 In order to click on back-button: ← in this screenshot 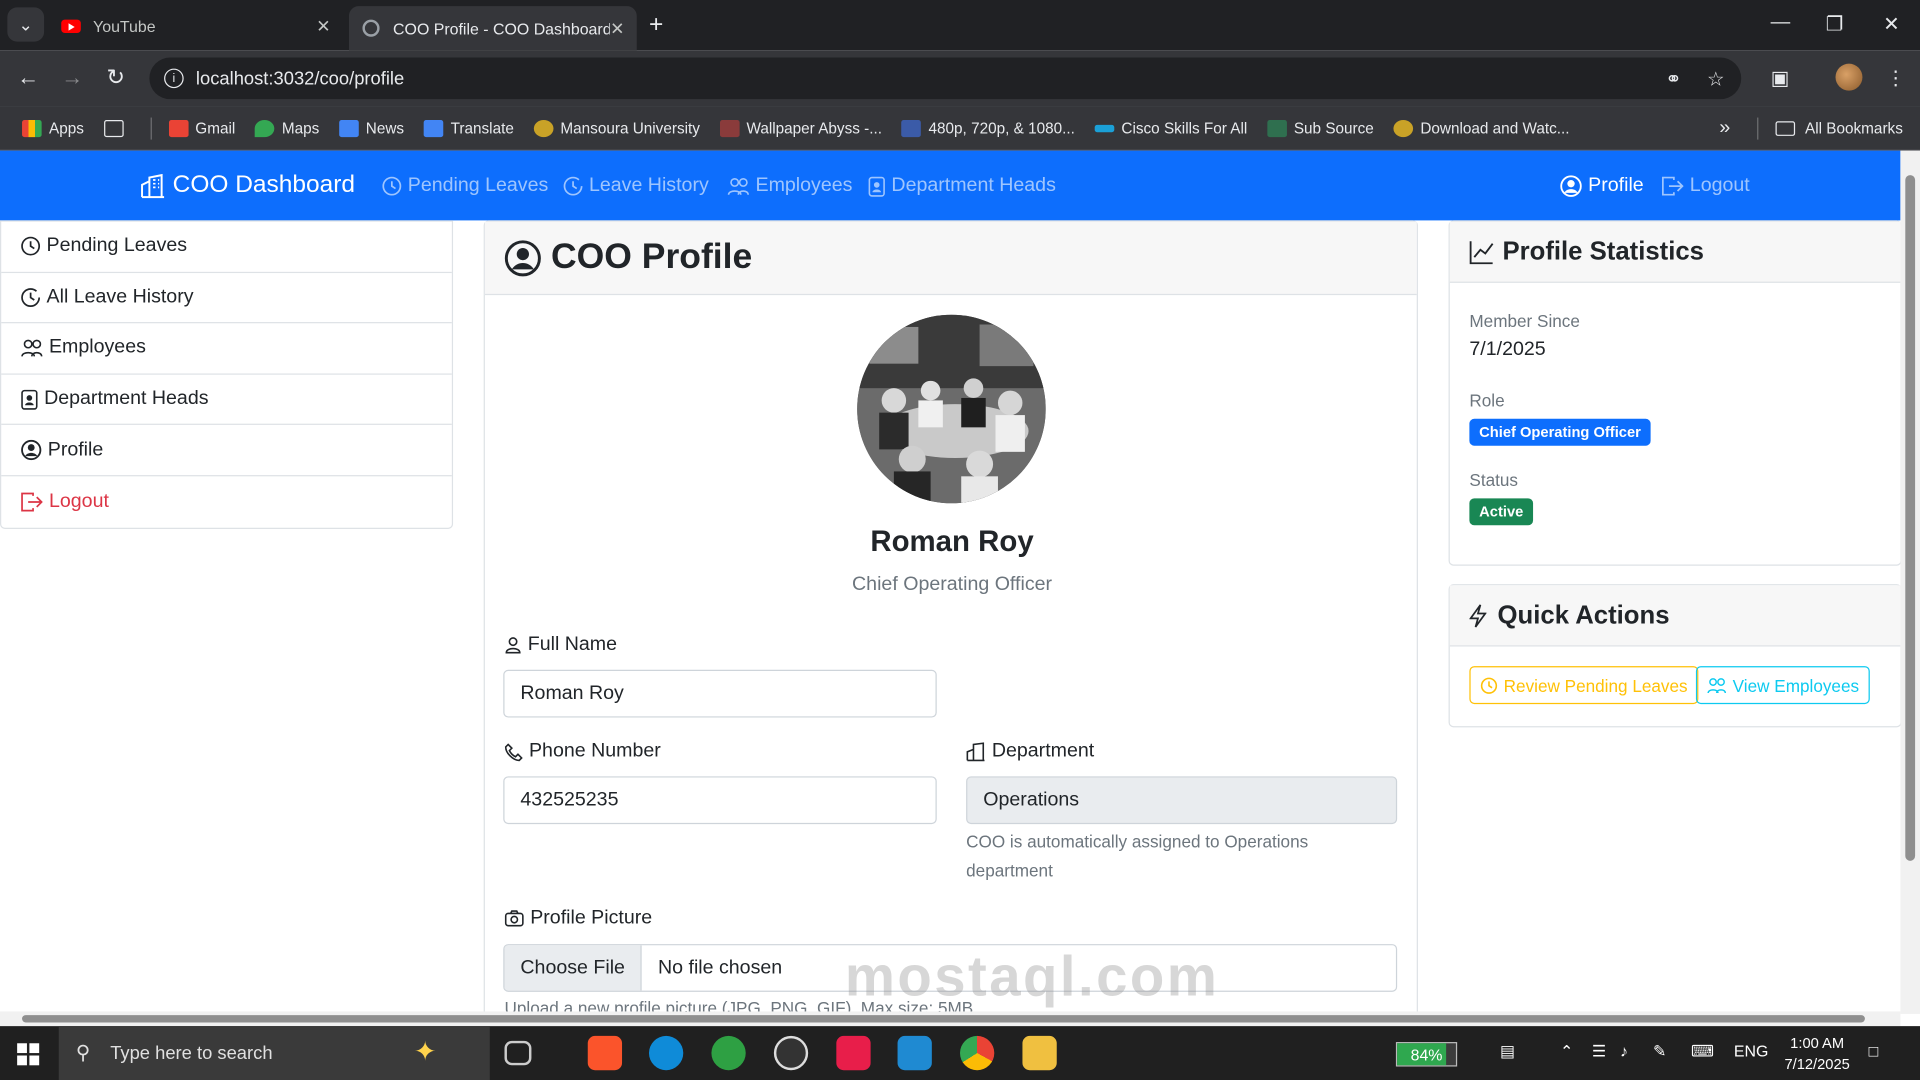, I will do `click(28, 78)`.